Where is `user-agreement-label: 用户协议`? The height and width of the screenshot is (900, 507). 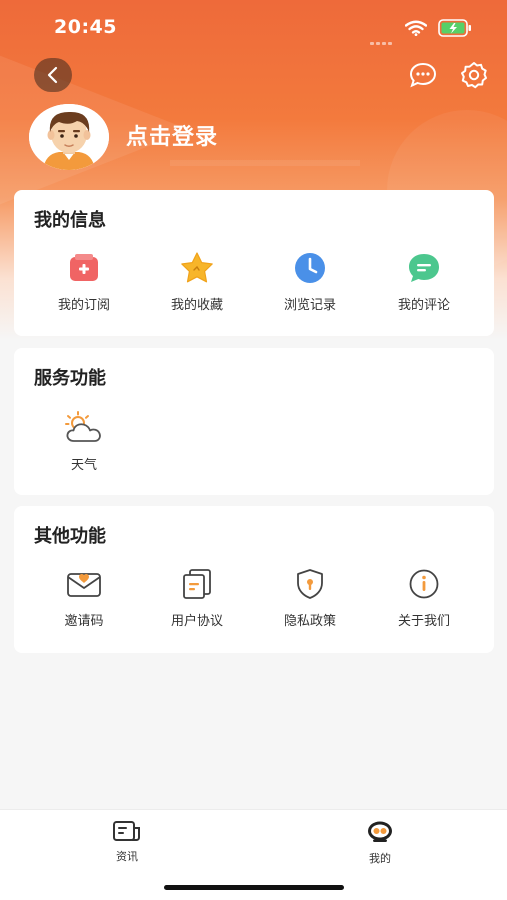 user-agreement-label: 用户协议 is located at coordinates (196, 621).